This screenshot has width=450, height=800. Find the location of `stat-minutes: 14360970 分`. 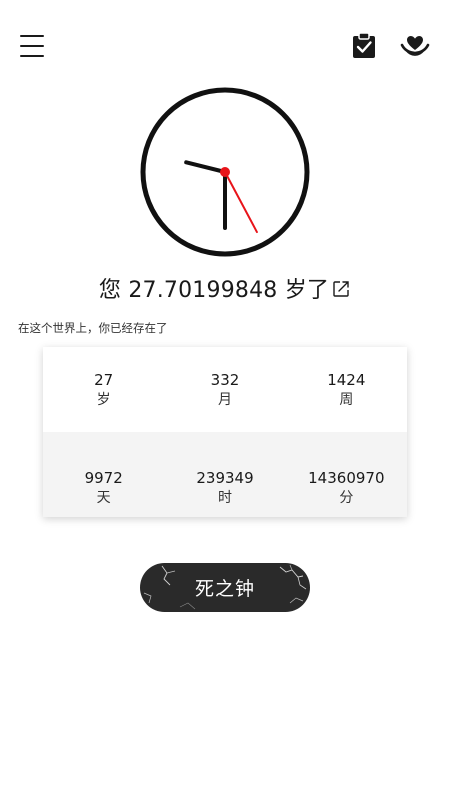

stat-minutes: 14360970 分 is located at coordinates (346, 474).